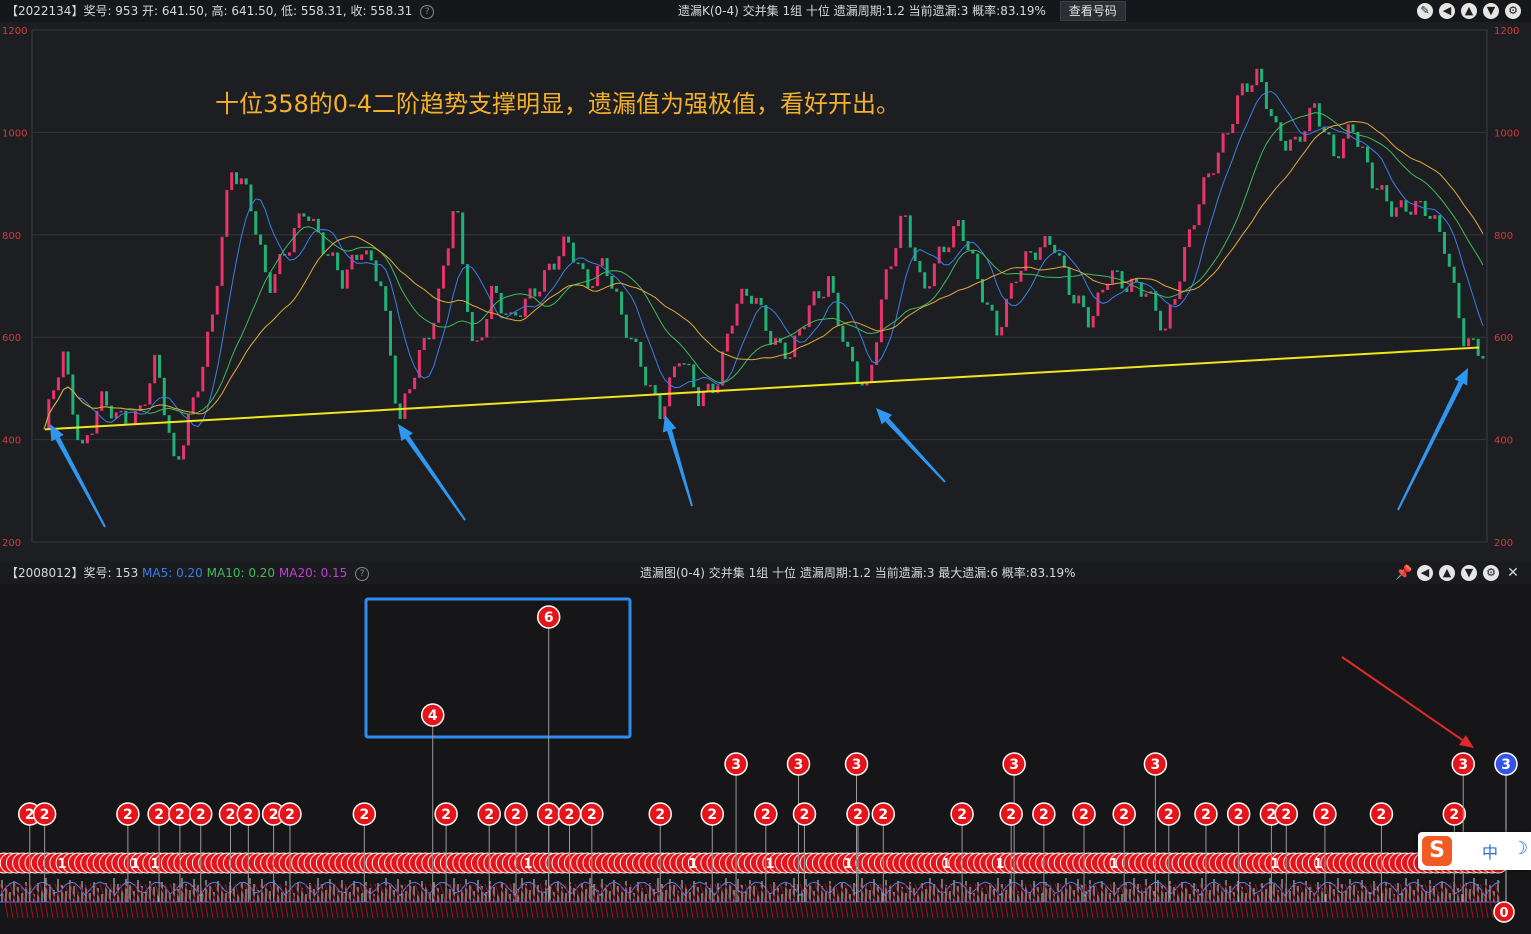 The height and width of the screenshot is (934, 1531). What do you see at coordinates (1490, 851) in the screenshot?
I see `ime-language-toggle: 中` at bounding box center [1490, 851].